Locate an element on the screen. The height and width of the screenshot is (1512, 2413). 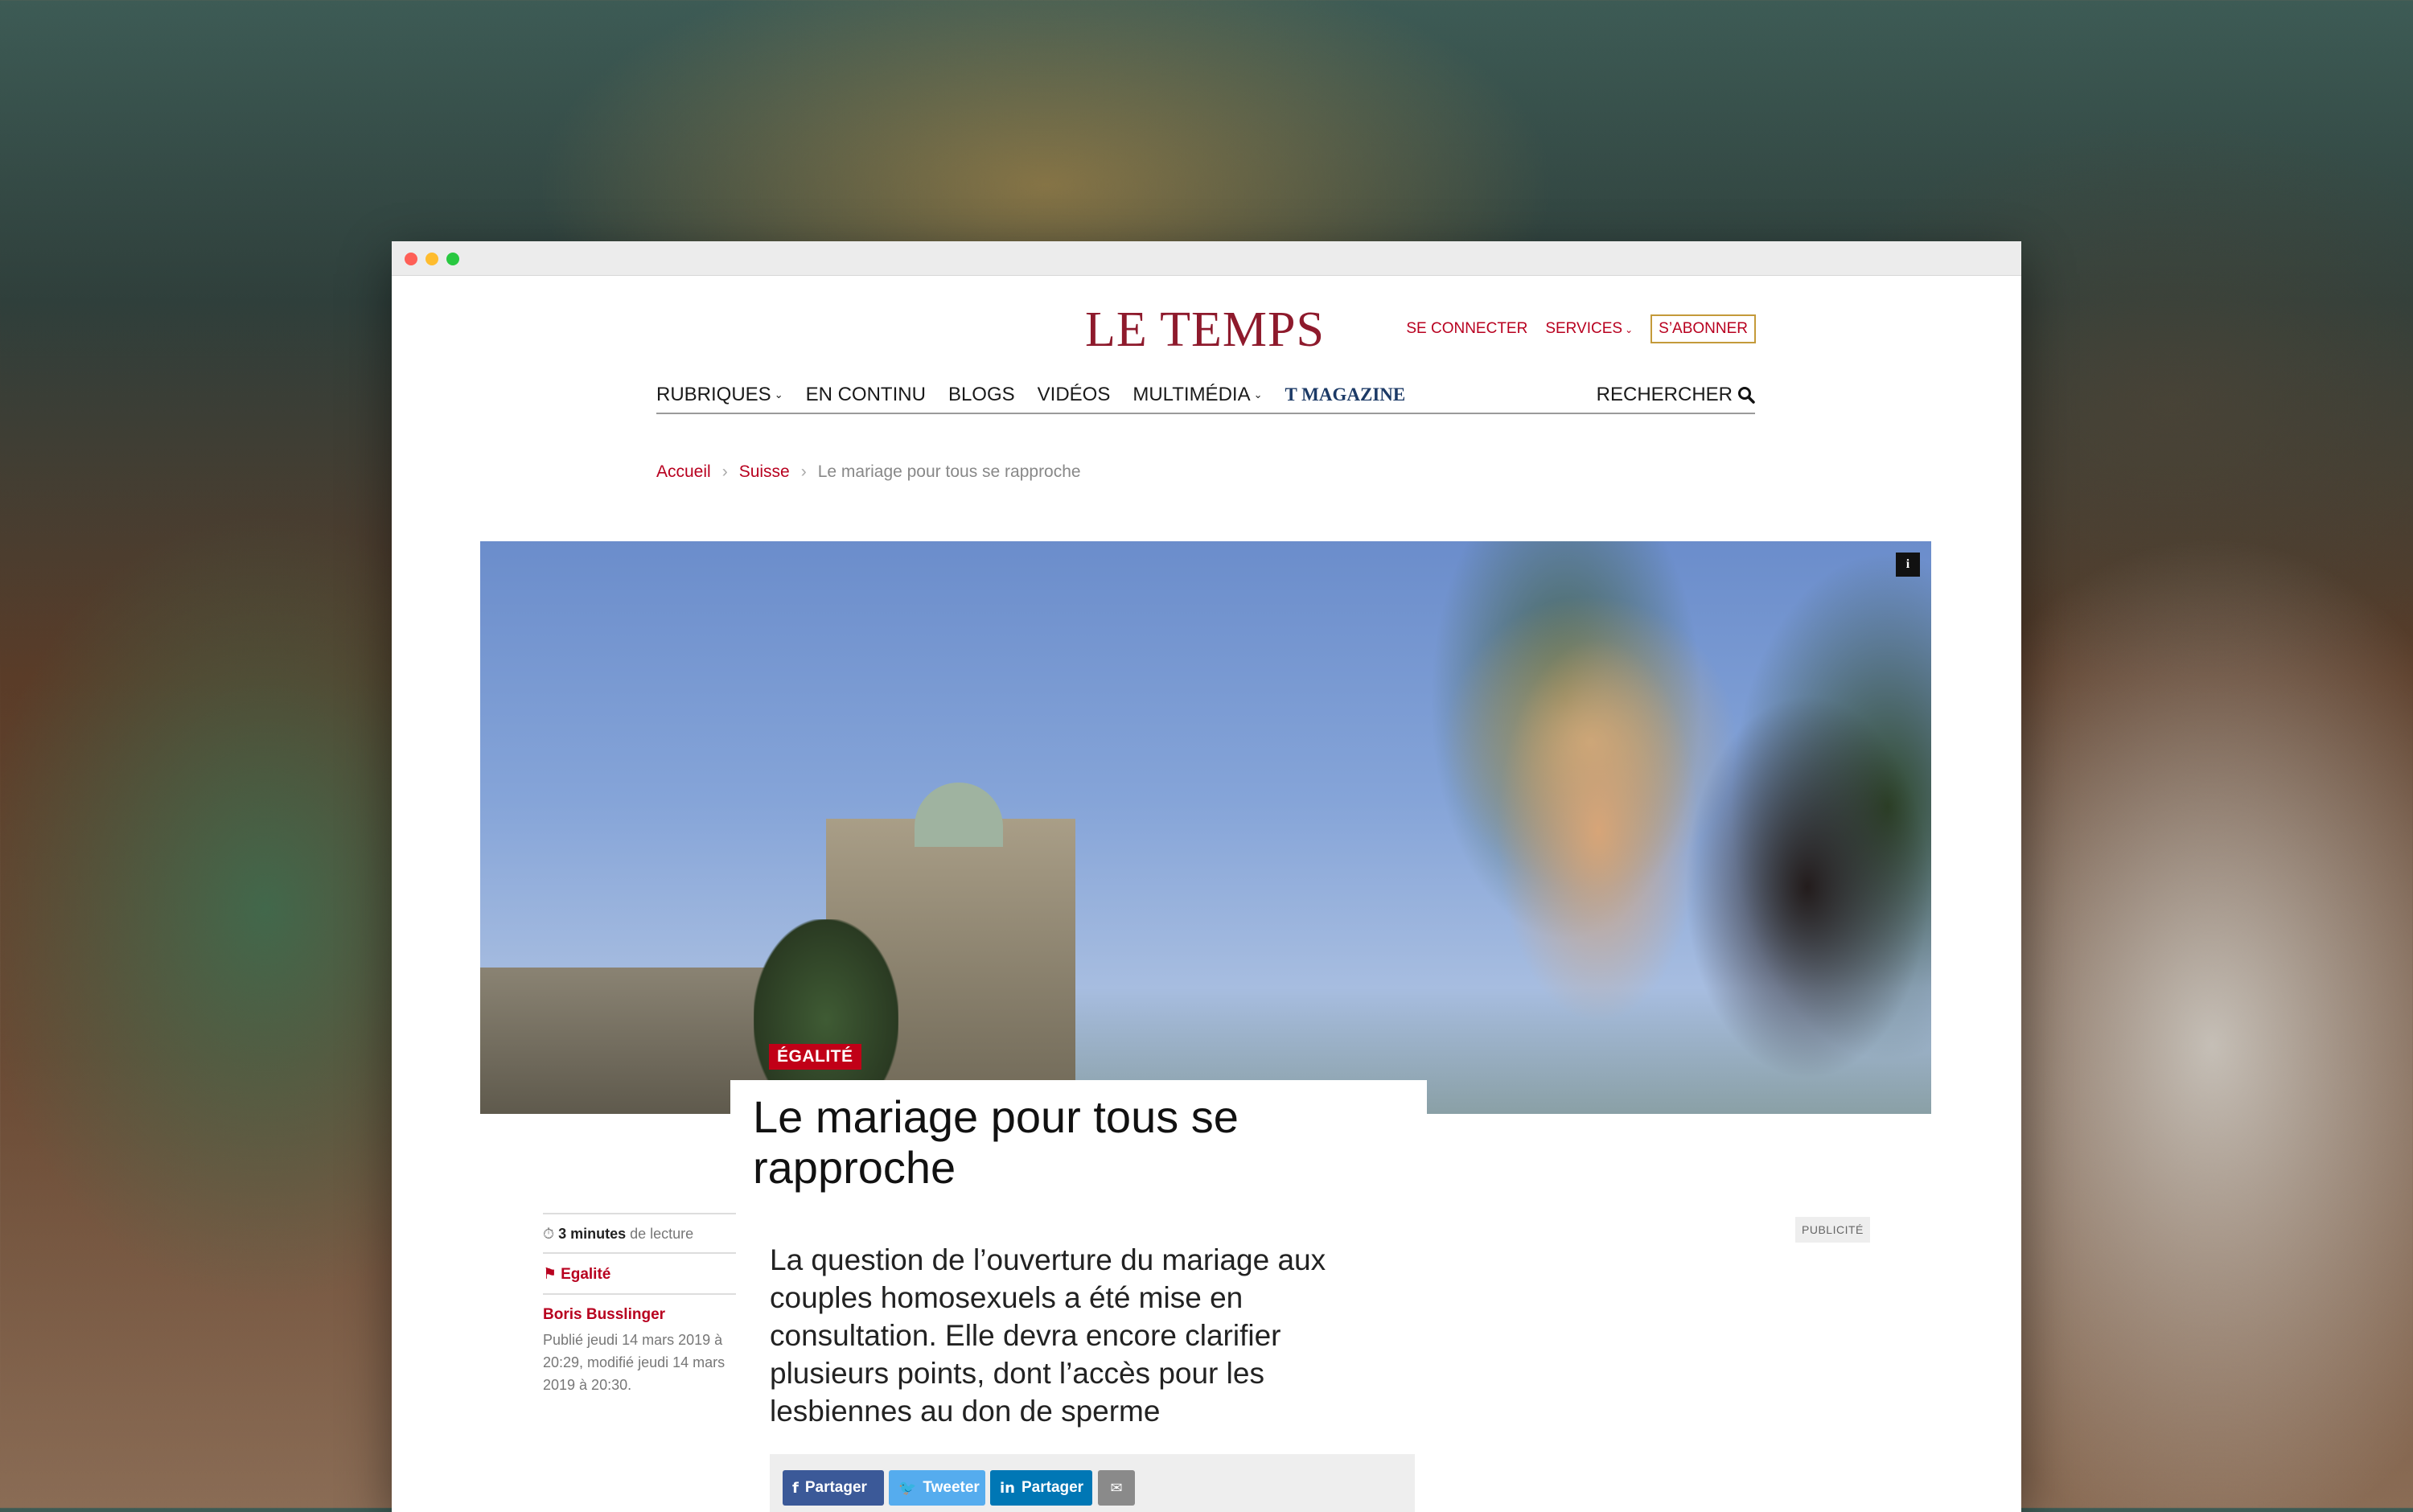
reading-time-value: 3 minutes is located at coordinates (592, 1234).